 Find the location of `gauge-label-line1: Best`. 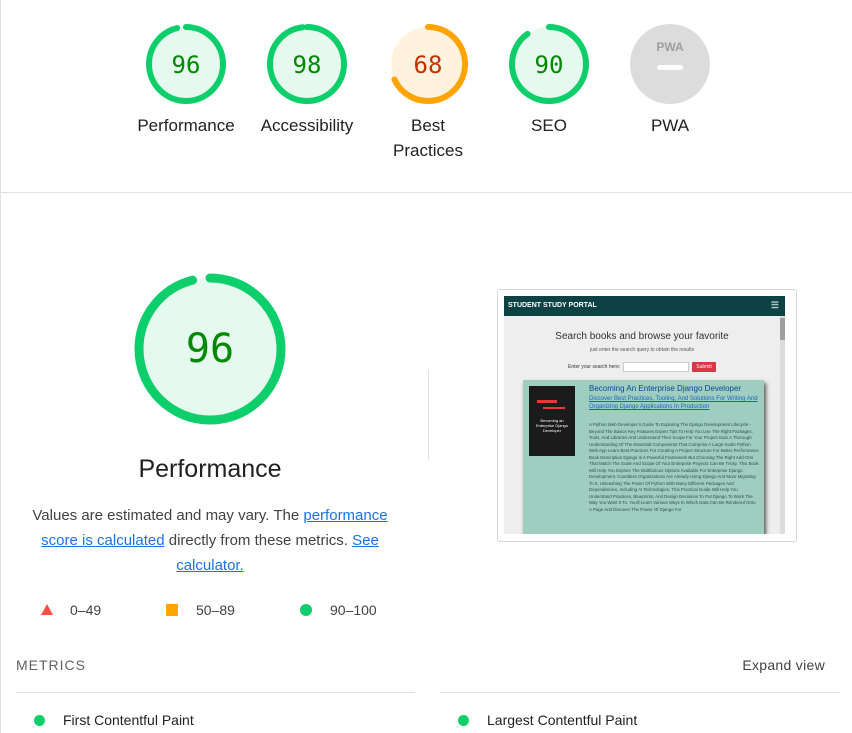

gauge-label-line1: Best is located at coordinates (428, 125).